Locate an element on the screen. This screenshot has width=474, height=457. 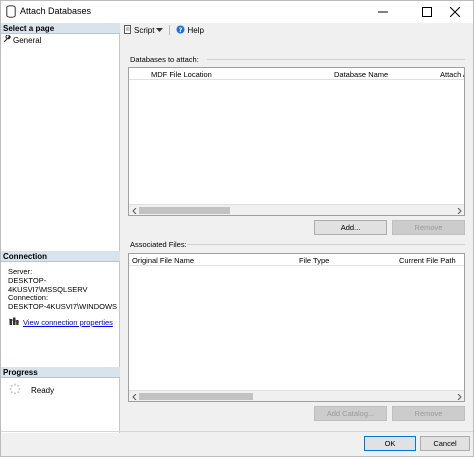
connection-properties-icon is located at coordinates (14, 322).